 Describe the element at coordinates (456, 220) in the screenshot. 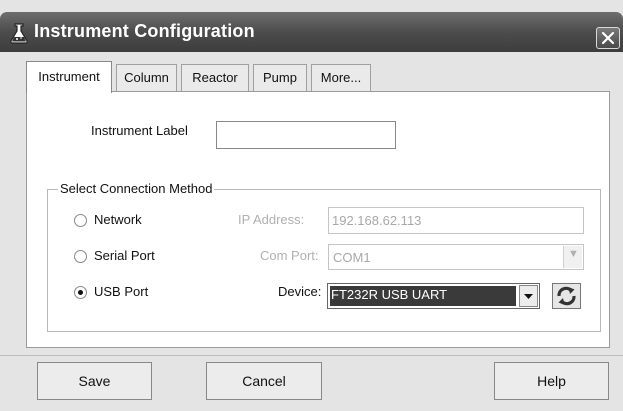

I see `ip-address-field: 192.168.62.113` at that location.